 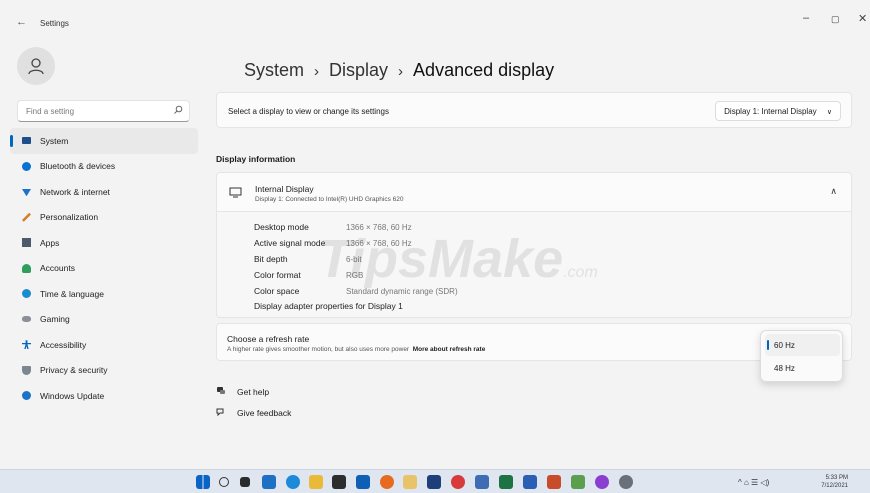 I want to click on refresh-rate-learn-more-link: More about refresh rate, so click(x=449, y=349).